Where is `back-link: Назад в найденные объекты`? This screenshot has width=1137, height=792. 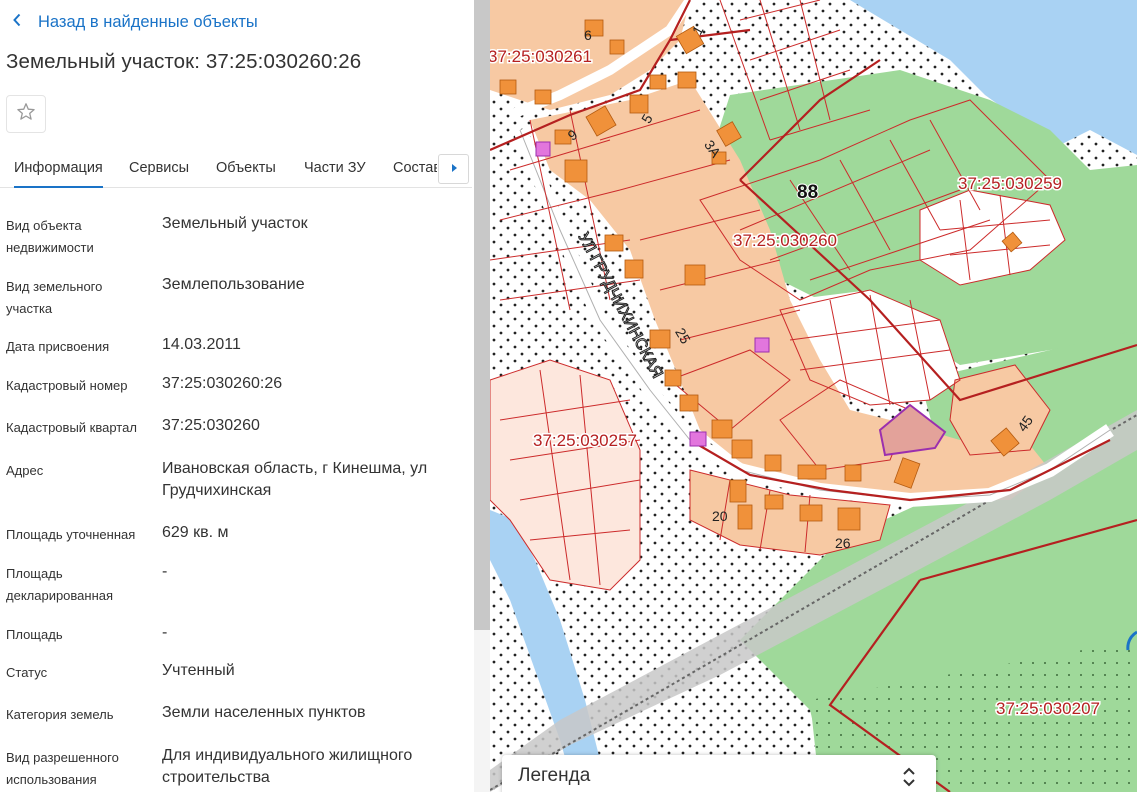 back-link: Назад в найденные объекты is located at coordinates (135, 22).